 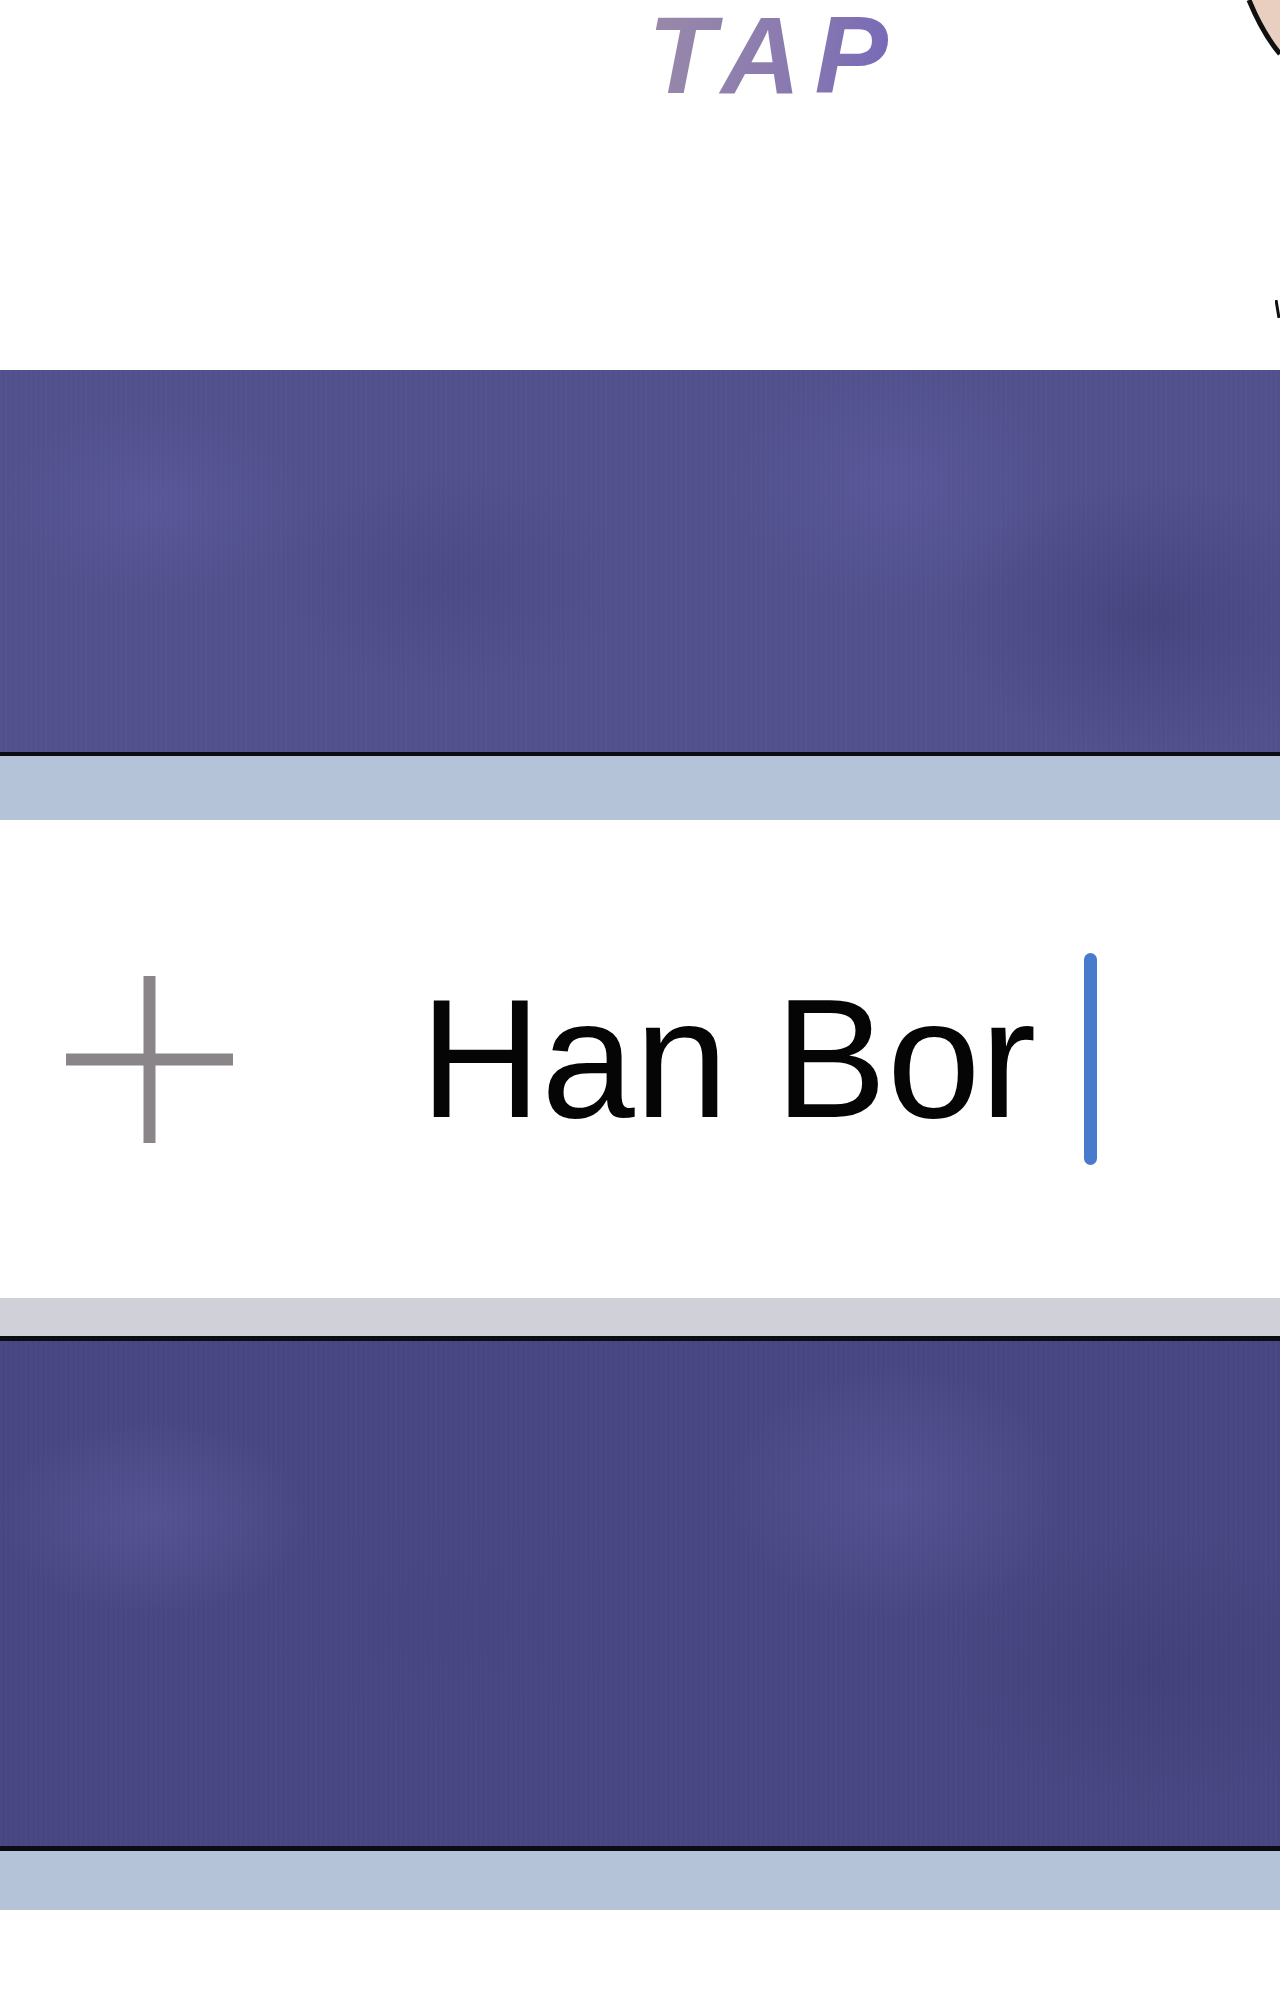 What do you see at coordinates (1263, 28) in the screenshot?
I see `line-art-drawing` at bounding box center [1263, 28].